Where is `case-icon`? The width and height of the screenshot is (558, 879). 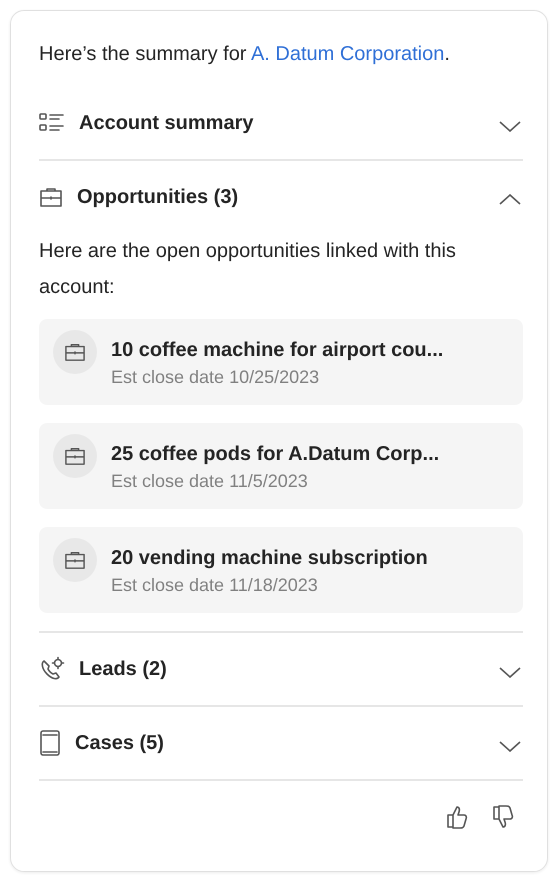
case-icon is located at coordinates (50, 743).